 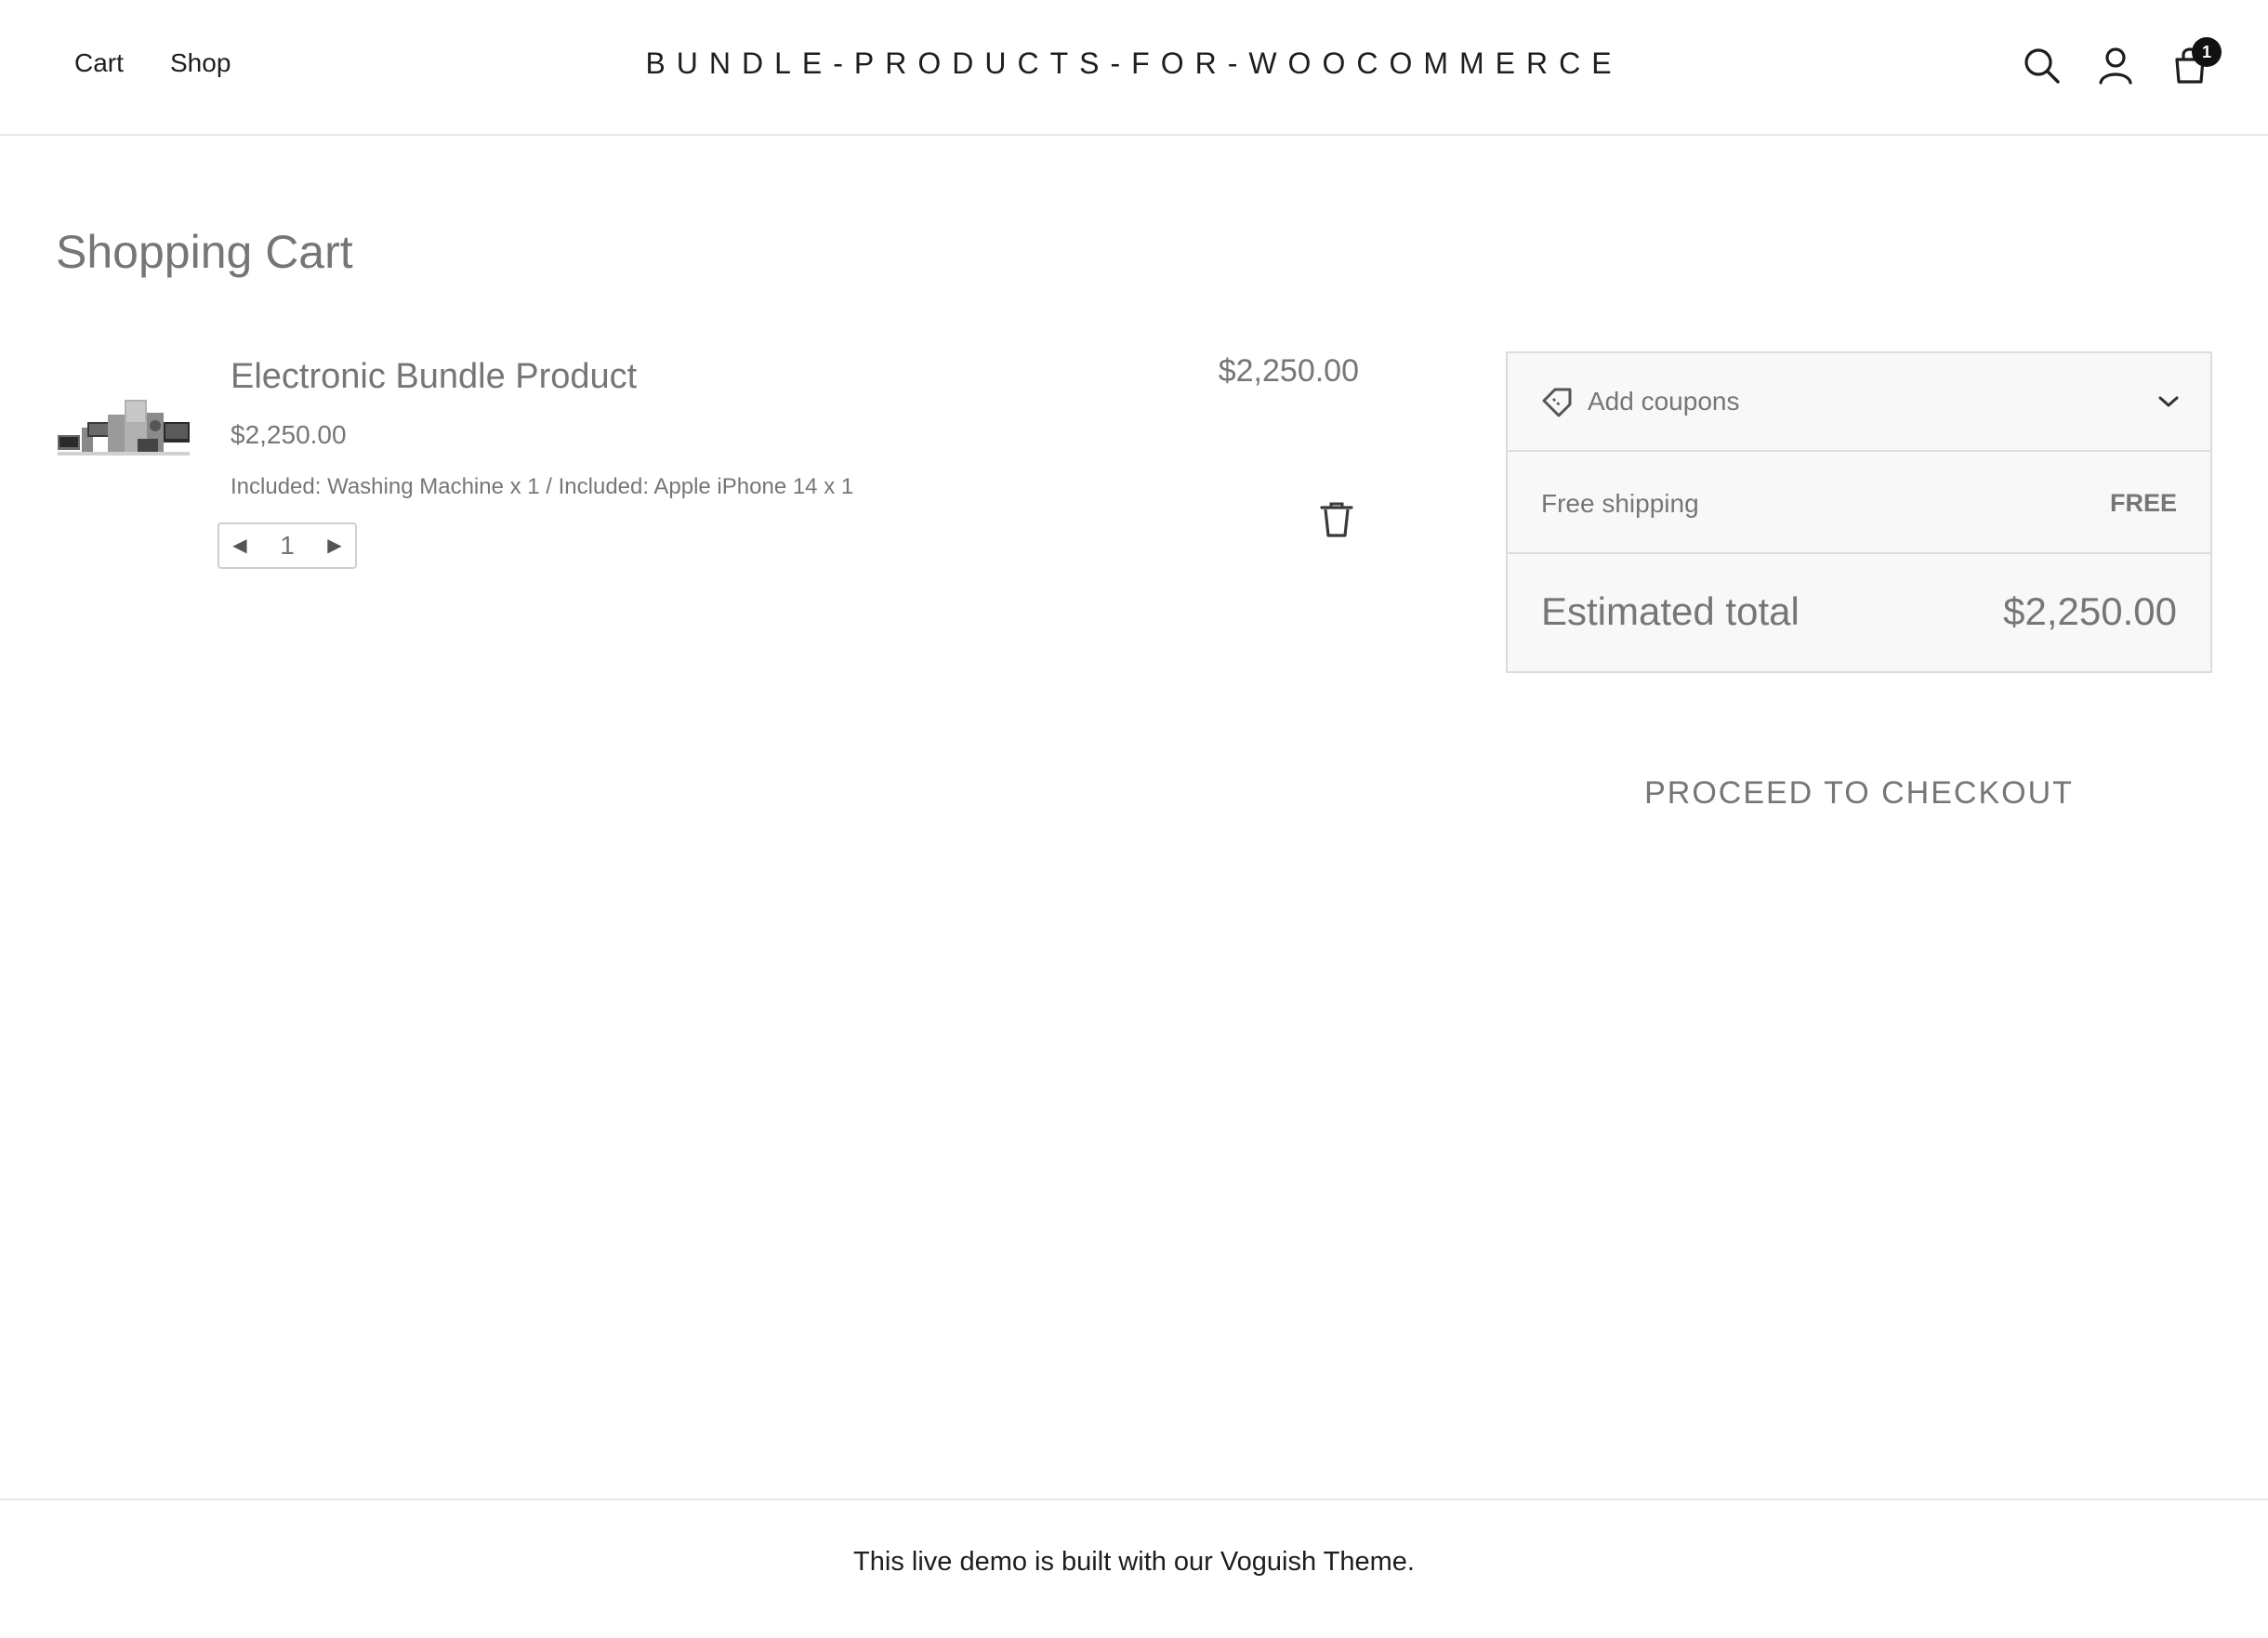 What do you see at coordinates (289, 434) in the screenshot?
I see `product-unit-price: $2,250.00` at bounding box center [289, 434].